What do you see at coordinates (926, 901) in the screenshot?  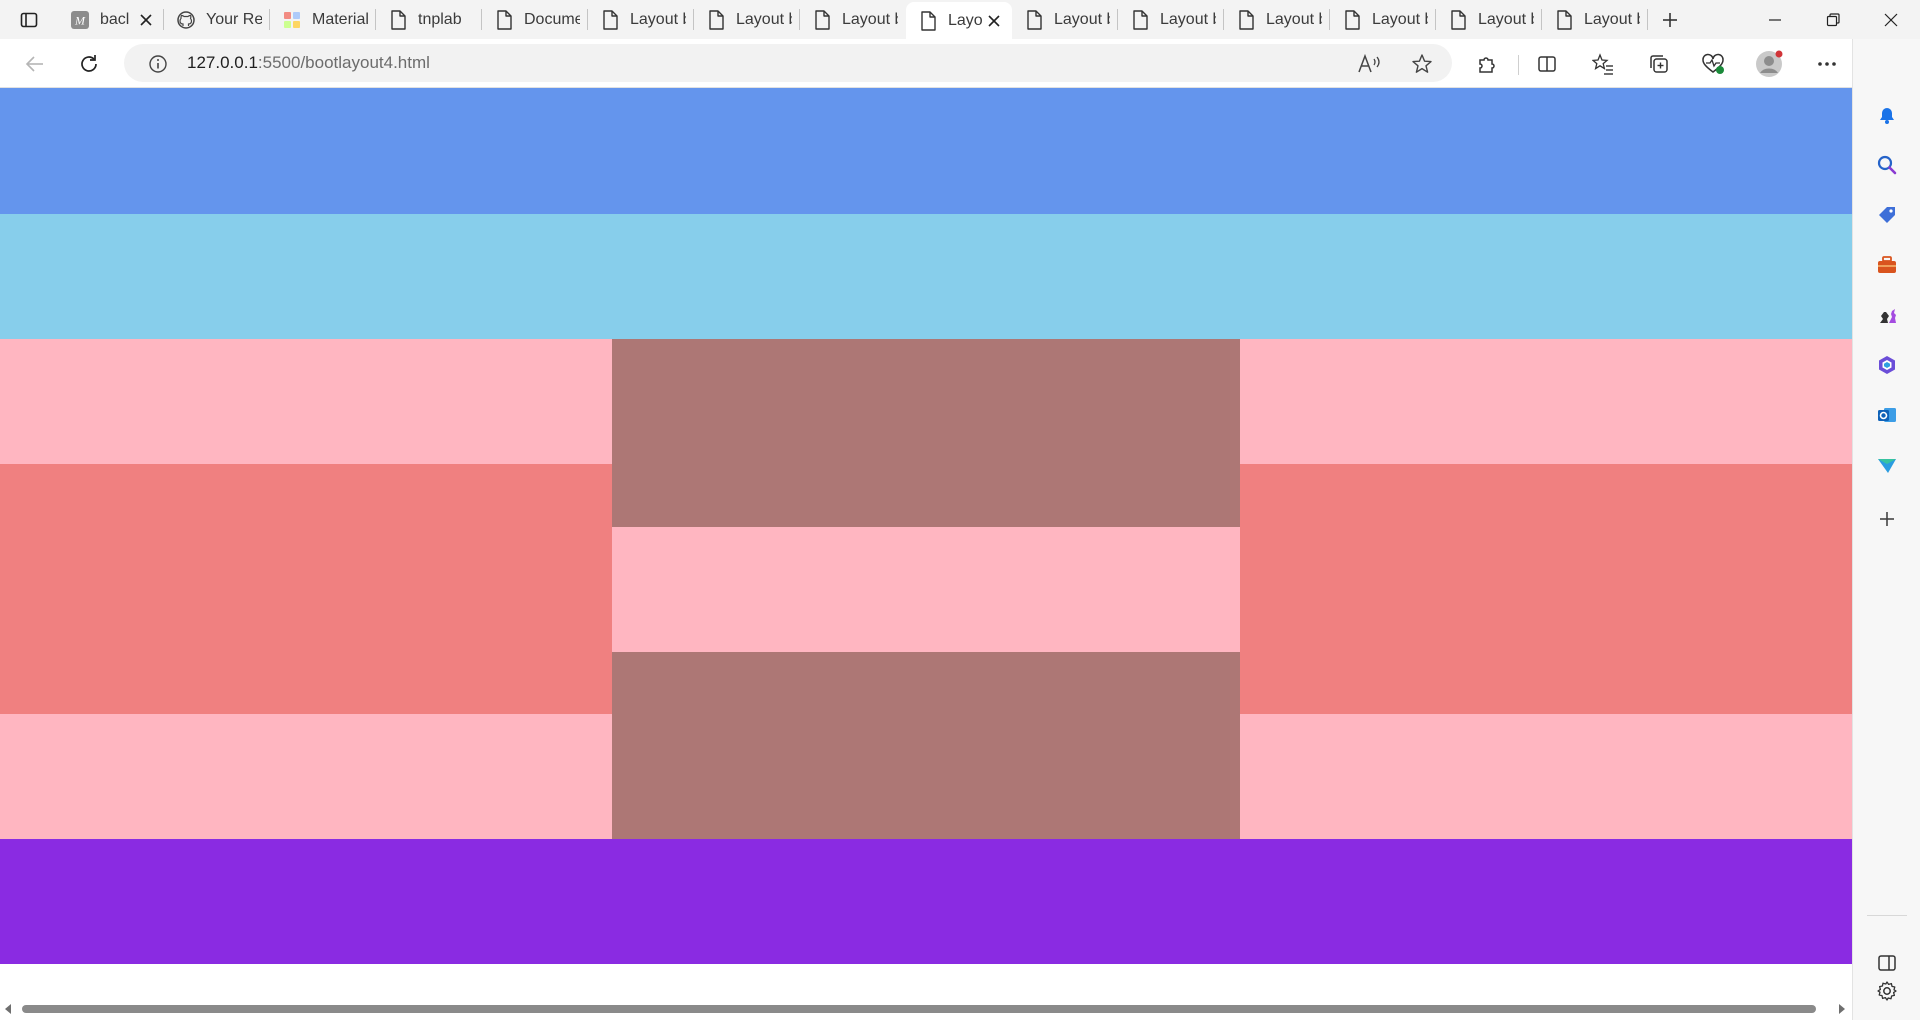 I see `footer-row` at bounding box center [926, 901].